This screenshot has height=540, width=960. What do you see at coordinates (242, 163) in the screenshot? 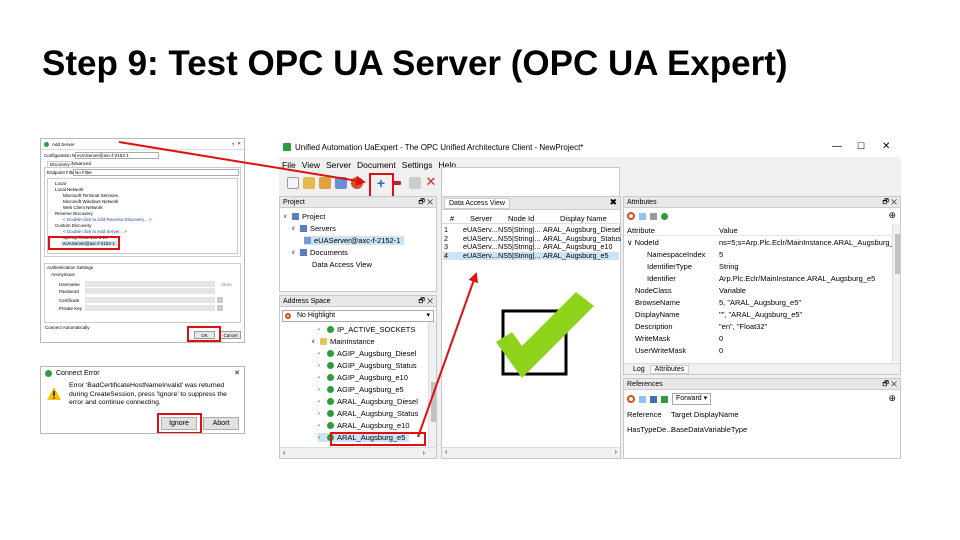
I see `arrow-to-add-server` at bounding box center [242, 163].